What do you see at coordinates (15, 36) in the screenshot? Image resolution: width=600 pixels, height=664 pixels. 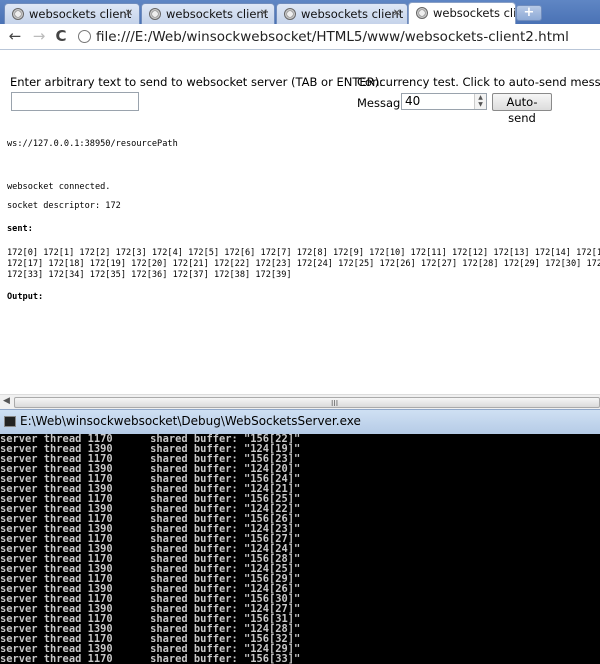 I see `back-arrow-icon: ←` at bounding box center [15, 36].